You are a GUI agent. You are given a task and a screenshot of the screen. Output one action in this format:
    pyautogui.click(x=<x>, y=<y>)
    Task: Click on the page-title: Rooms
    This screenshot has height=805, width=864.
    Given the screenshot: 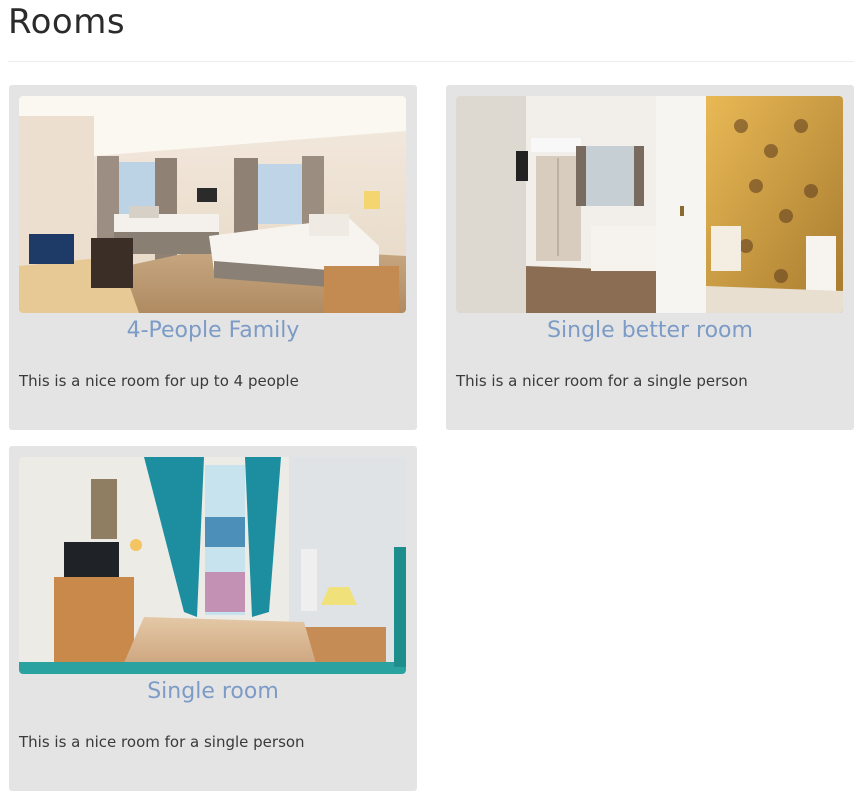 What is the action you would take?
    pyautogui.click(x=67, y=22)
    